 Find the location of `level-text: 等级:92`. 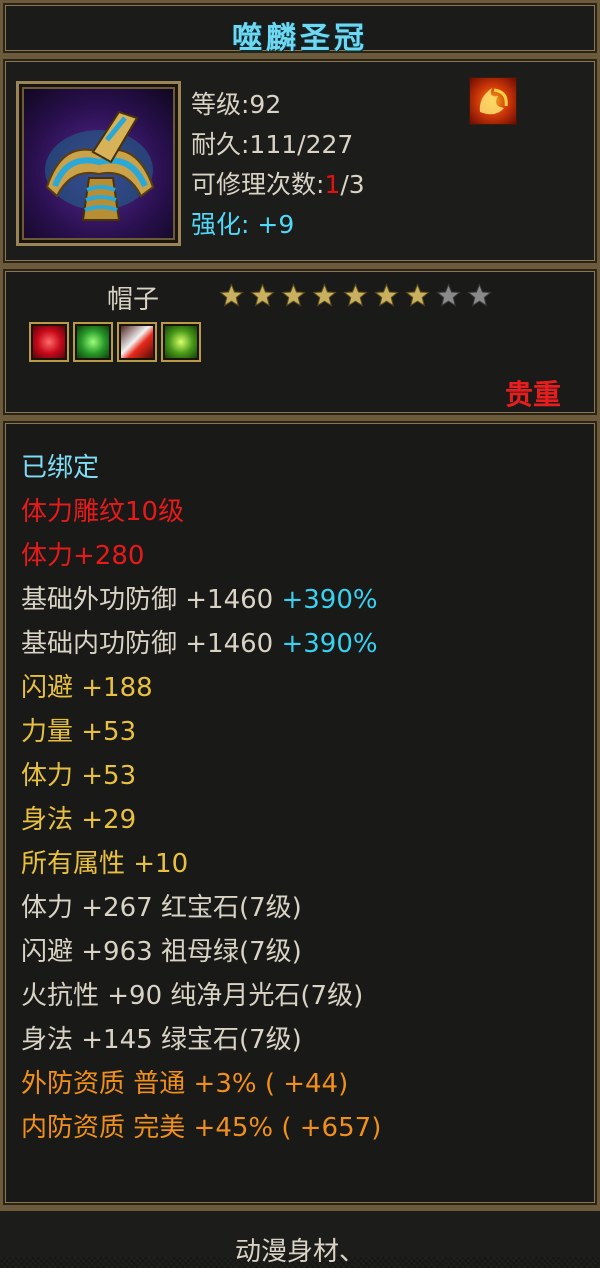

level-text: 等级:92 is located at coordinates (236, 104).